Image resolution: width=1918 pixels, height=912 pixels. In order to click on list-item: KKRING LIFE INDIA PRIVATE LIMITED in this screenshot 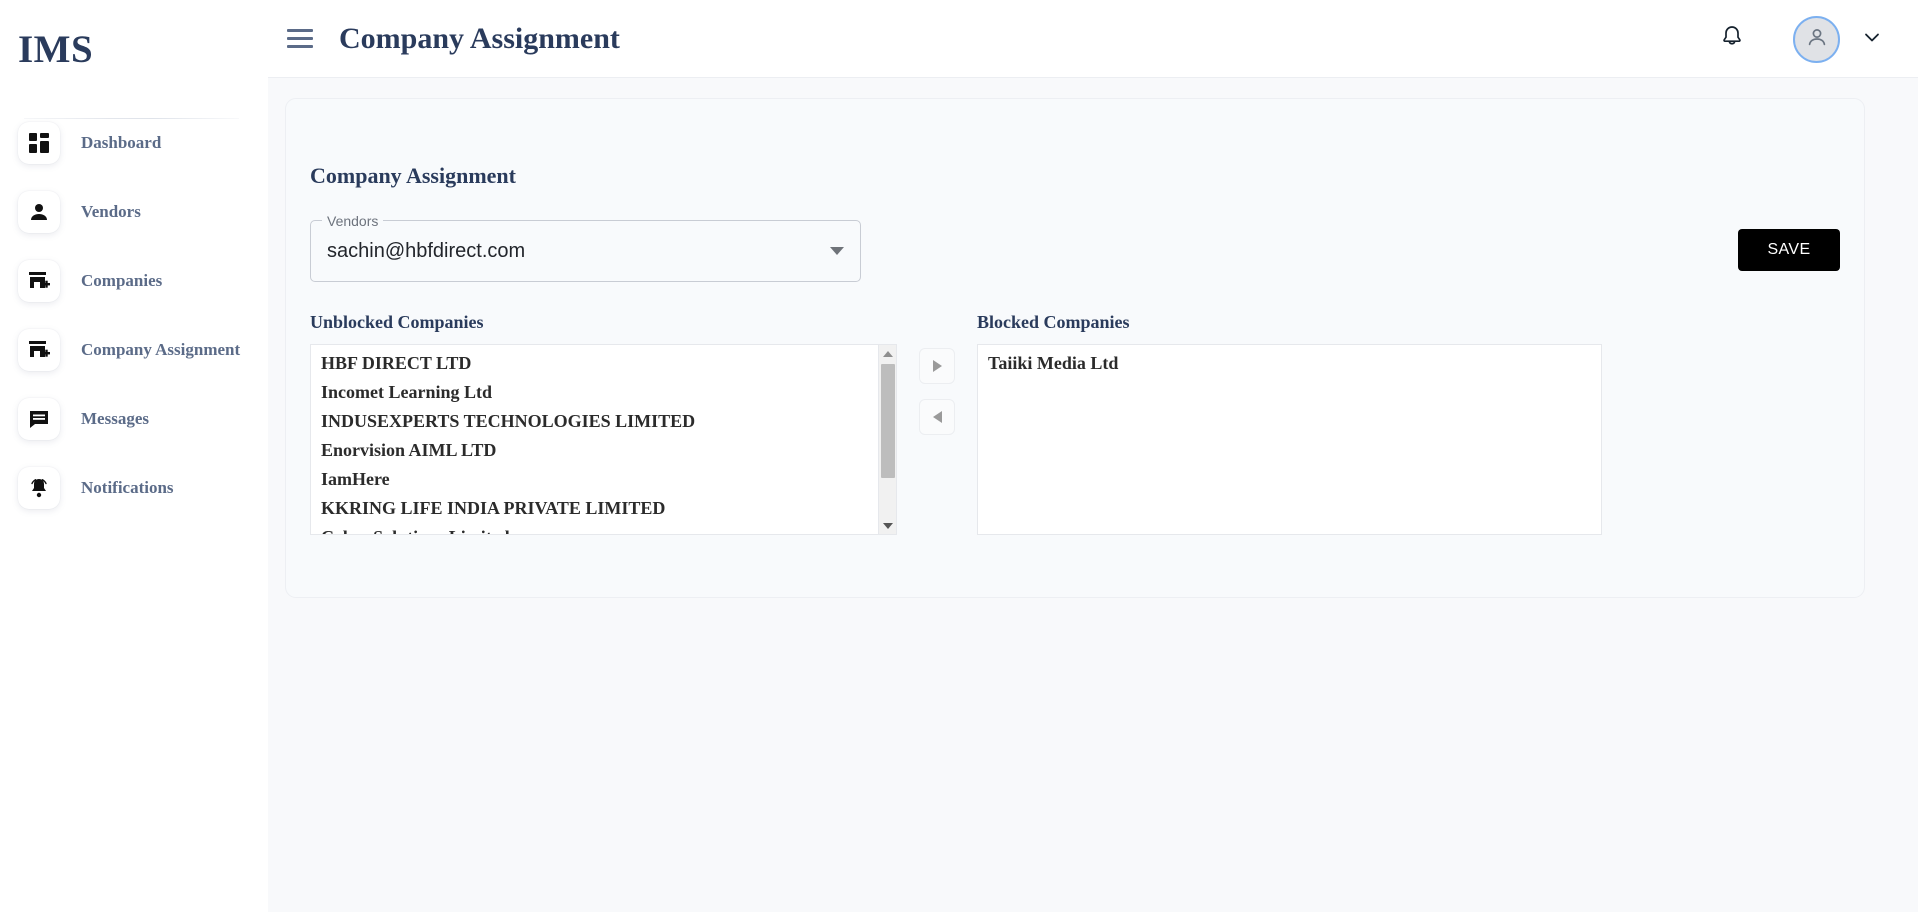, I will do `click(603, 511)`.